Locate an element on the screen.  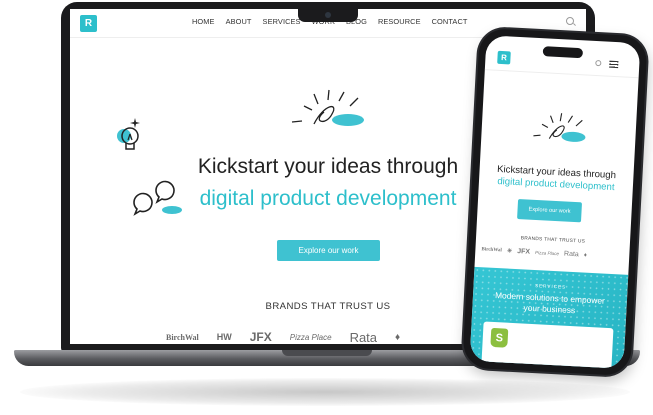
menu-icon is located at coordinates (614, 64).